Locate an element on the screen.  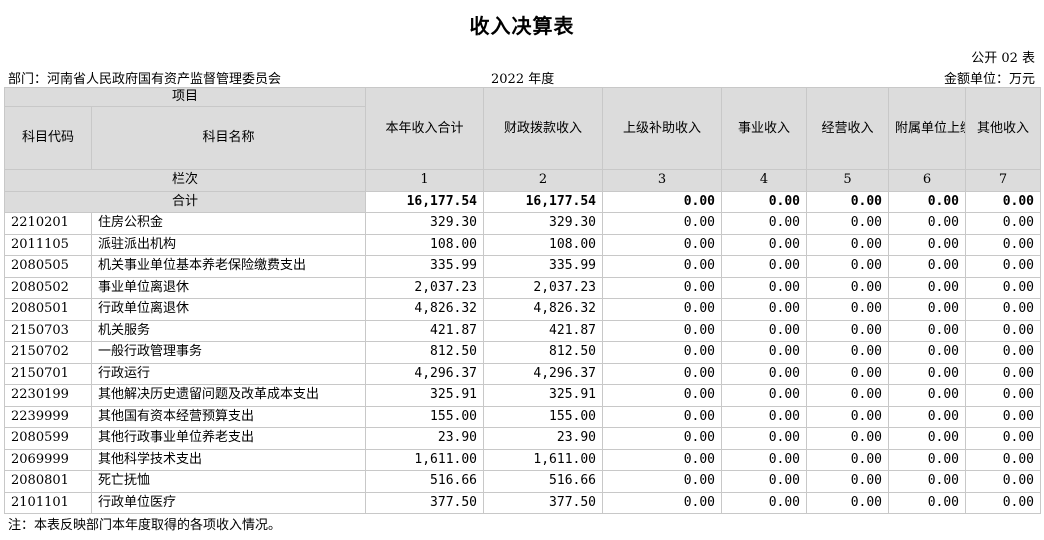
total-value: 16,177.54 is located at coordinates (543, 201).